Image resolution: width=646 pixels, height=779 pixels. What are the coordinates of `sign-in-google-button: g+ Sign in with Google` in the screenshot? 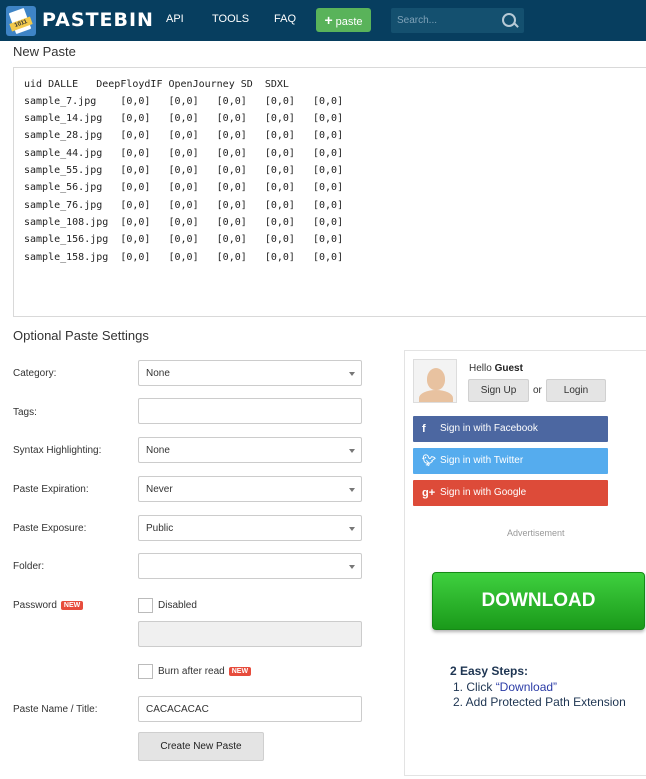 It's located at (510, 493).